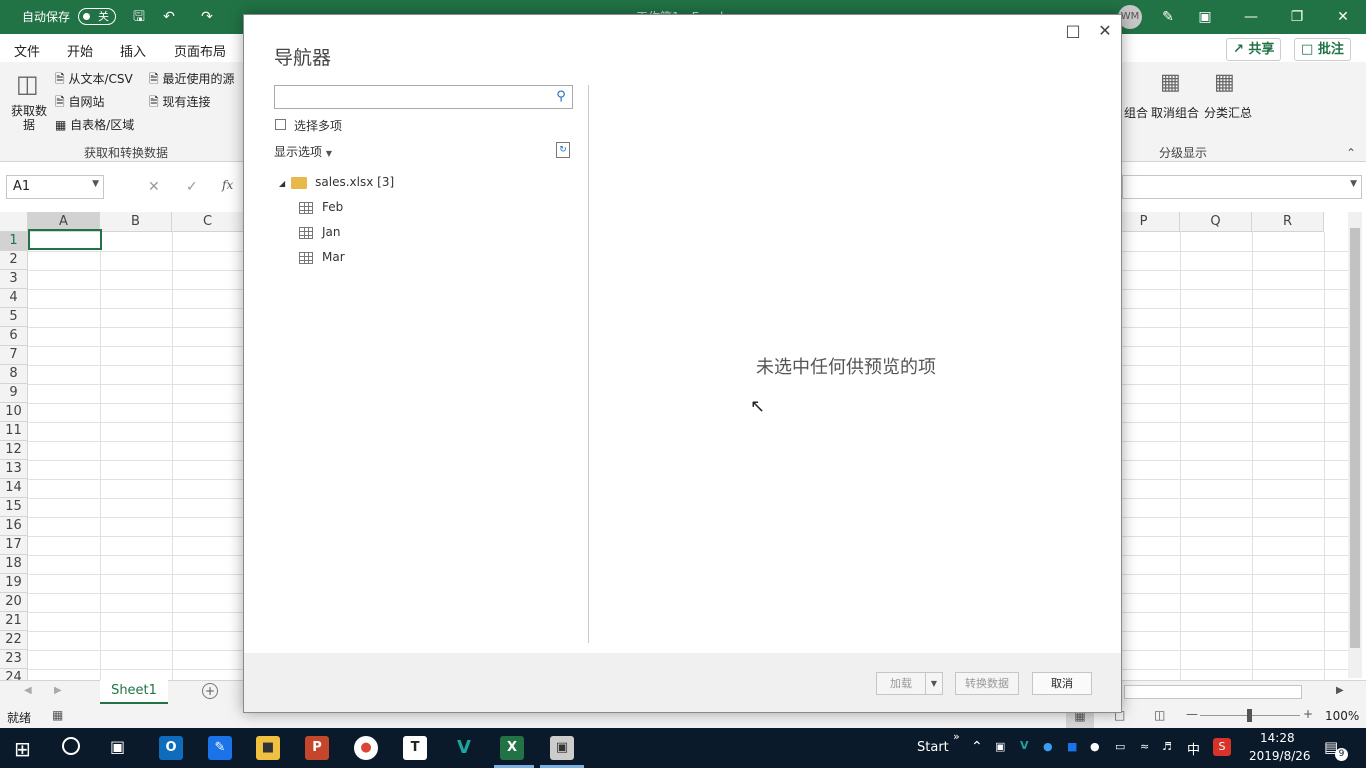 This screenshot has width=1366, height=768. What do you see at coordinates (933, 747) in the screenshot?
I see `start-label: Start` at bounding box center [933, 747].